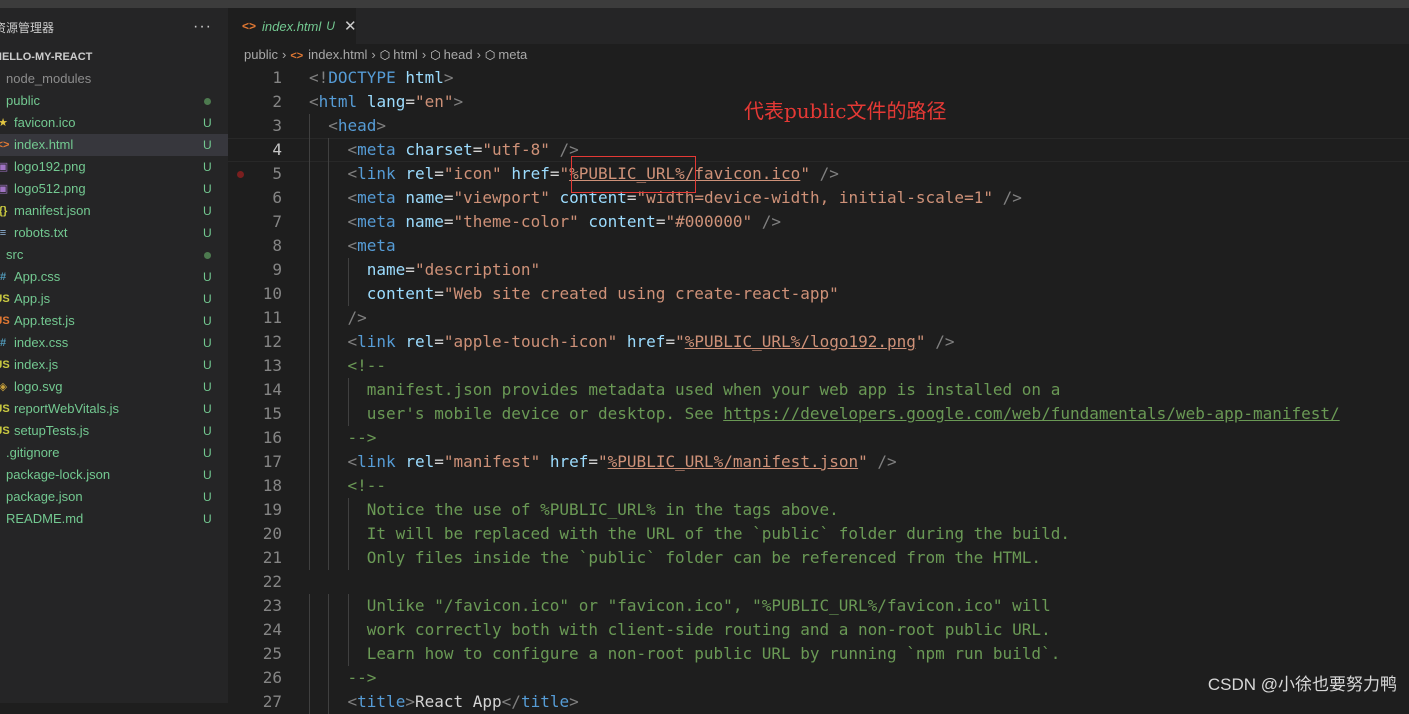 The width and height of the screenshot is (1409, 714). What do you see at coordinates (114, 497) in the screenshot?
I see `tree-item-package-json: package.json U` at bounding box center [114, 497].